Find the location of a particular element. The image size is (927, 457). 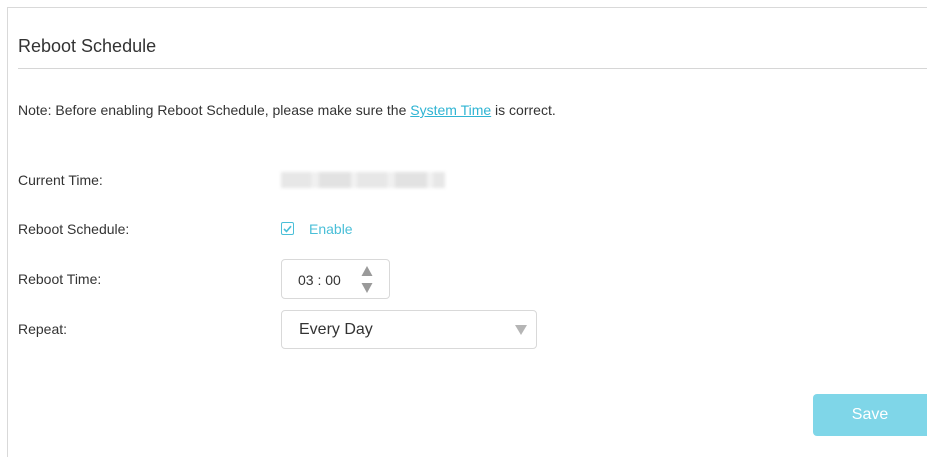

current-time-value-redacted is located at coordinates (363, 180).